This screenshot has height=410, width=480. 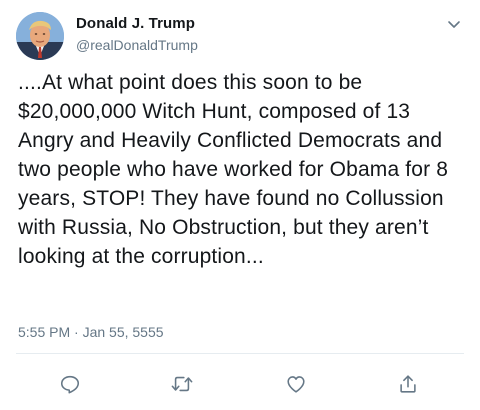 I want to click on share-icon, so click(x=408, y=384).